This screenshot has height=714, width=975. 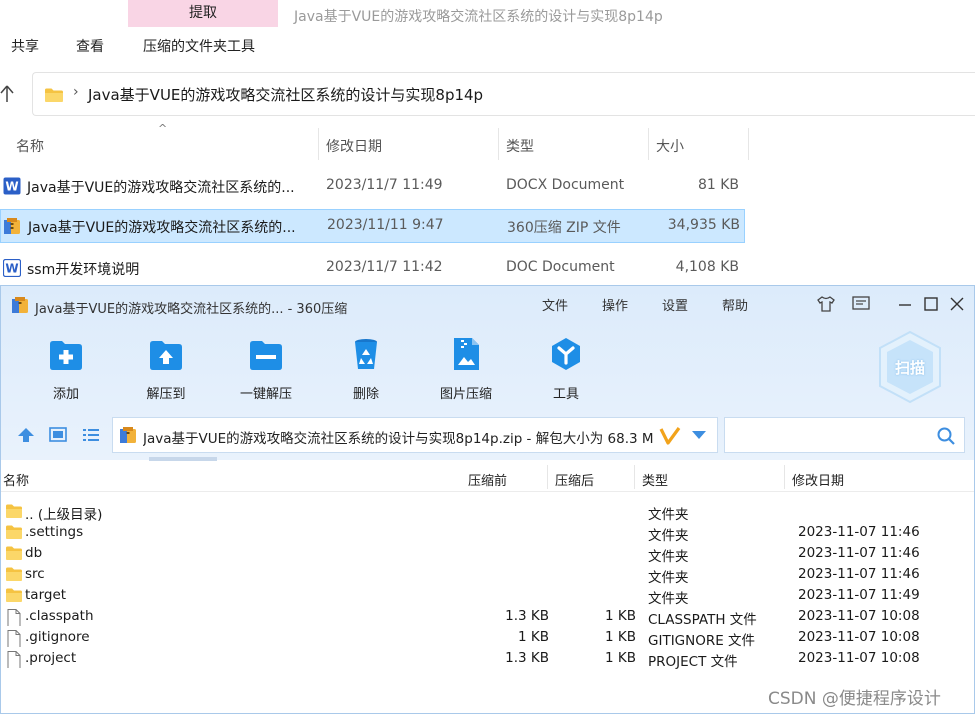 I want to click on file-modified: 2023/11/7 11:42, so click(x=384, y=267).